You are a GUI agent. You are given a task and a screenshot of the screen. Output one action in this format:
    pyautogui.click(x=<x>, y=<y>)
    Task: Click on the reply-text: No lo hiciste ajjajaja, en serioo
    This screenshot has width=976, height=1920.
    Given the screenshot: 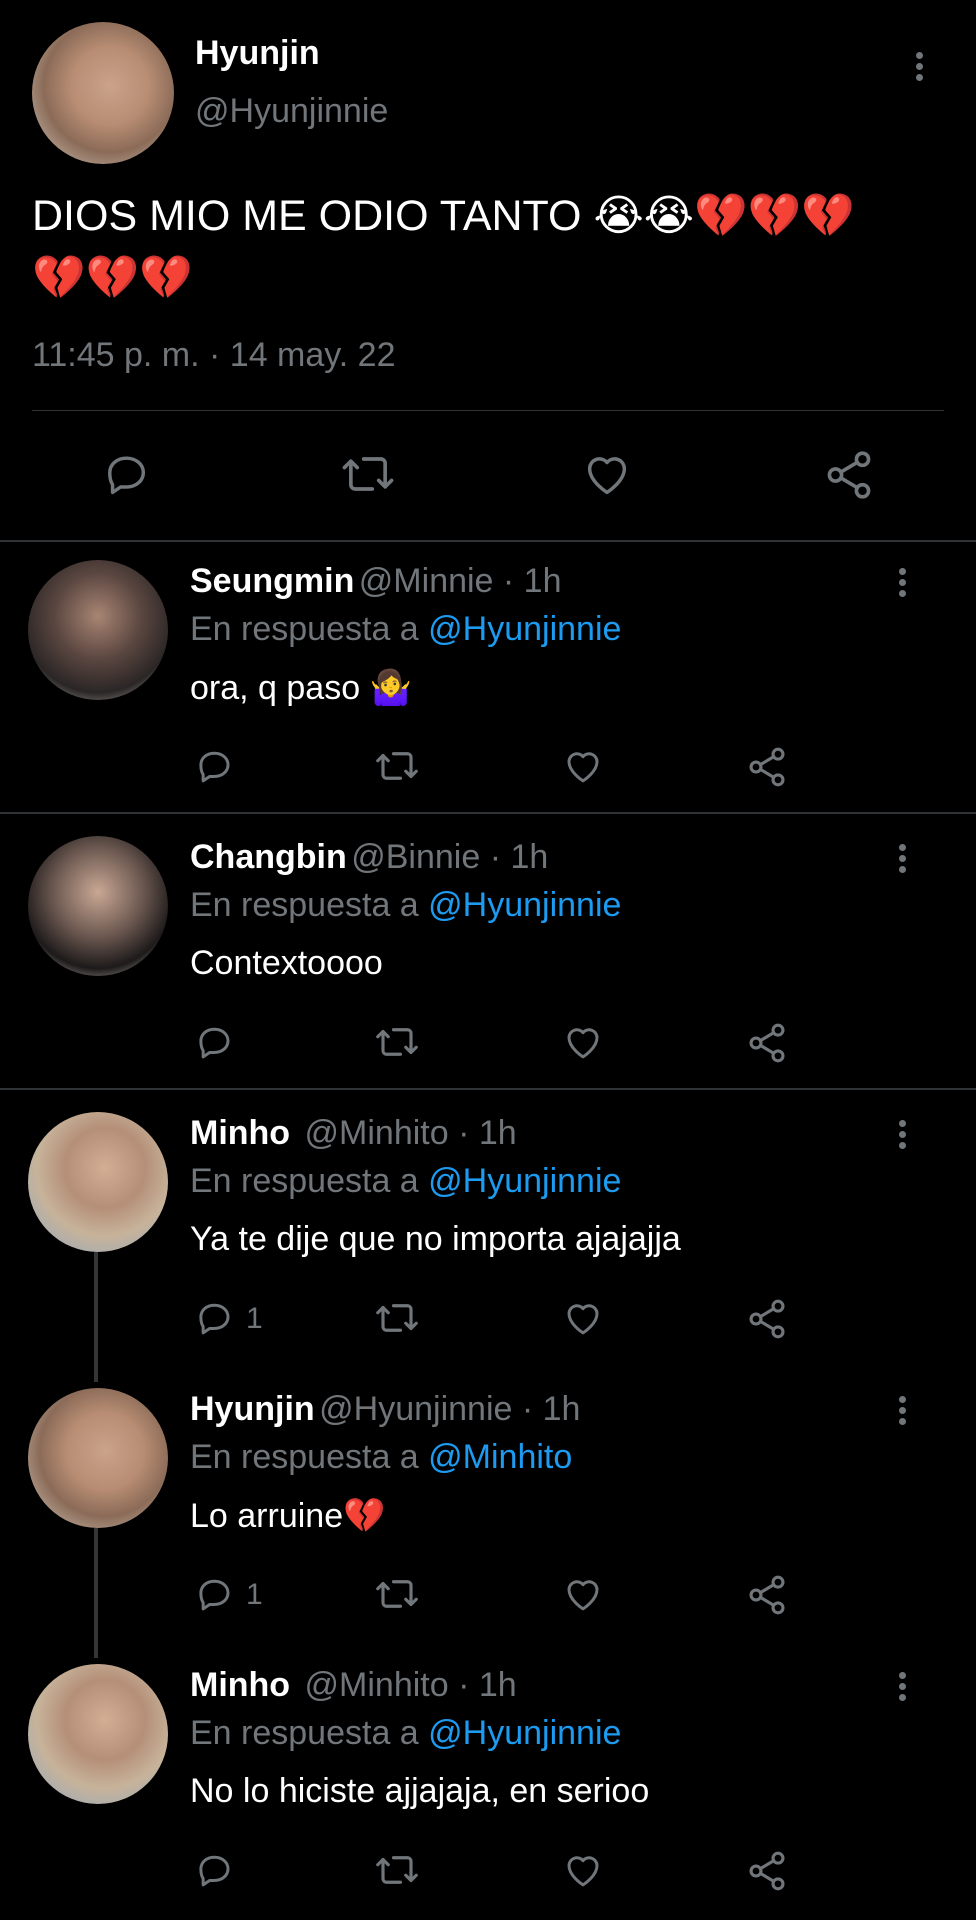 What is the action you would take?
    pyautogui.click(x=419, y=1791)
    